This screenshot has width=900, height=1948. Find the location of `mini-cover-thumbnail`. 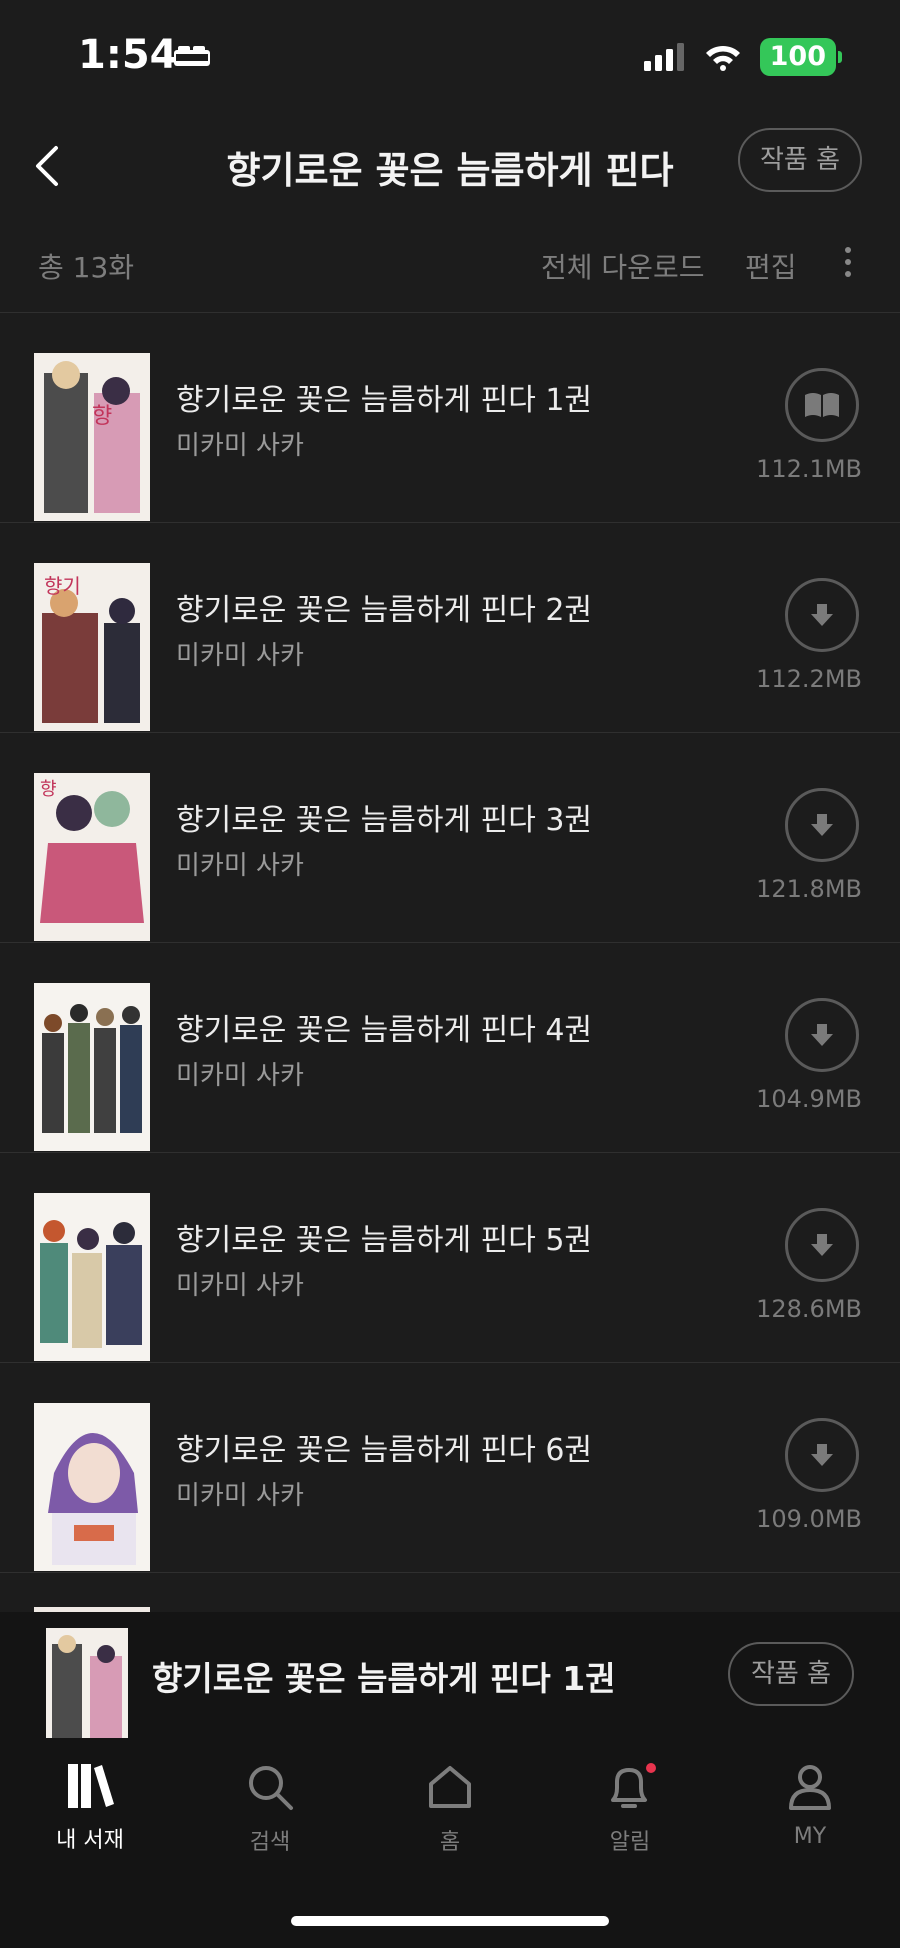

mini-cover-thumbnail is located at coordinates (87, 1683).